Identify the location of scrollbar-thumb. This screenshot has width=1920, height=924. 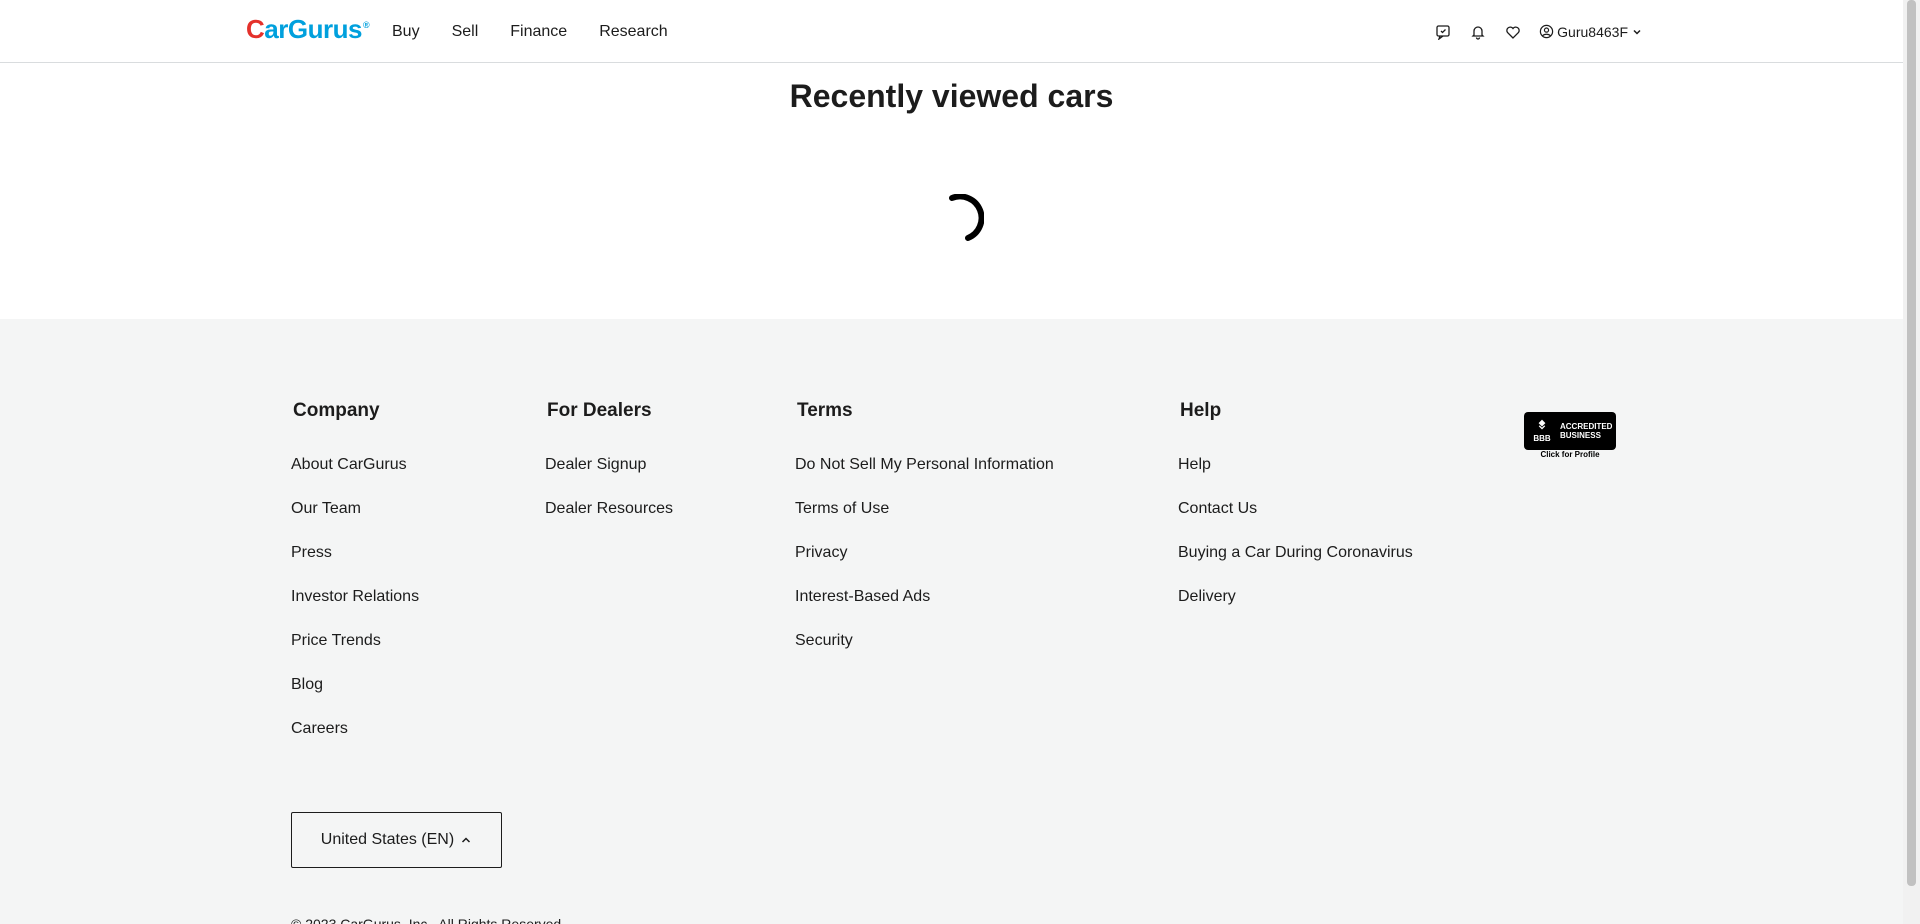
(1911, 443).